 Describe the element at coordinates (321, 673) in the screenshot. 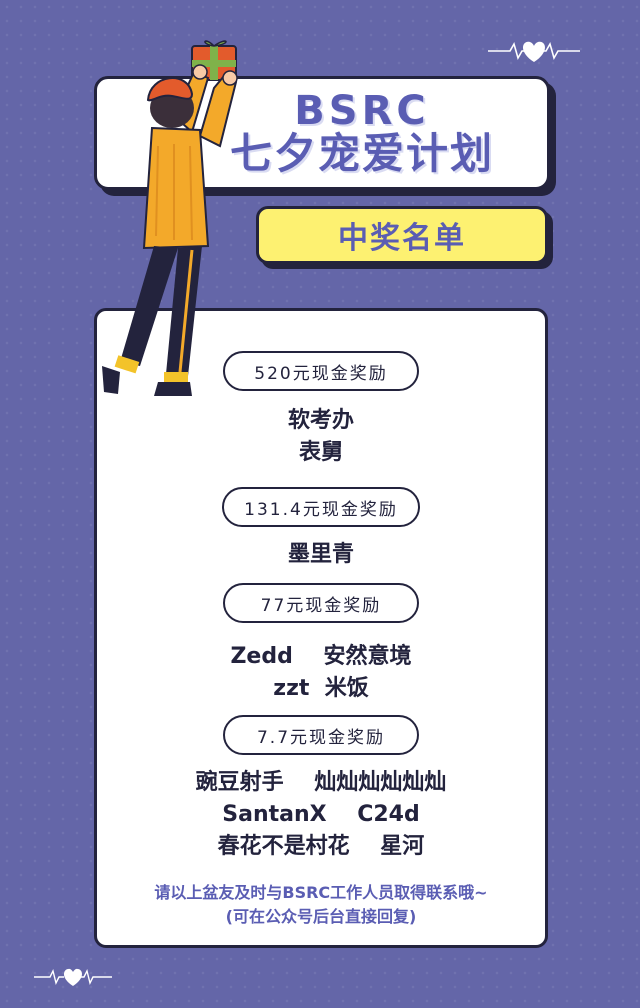

I see `winners-77: Zedd 安然意境 zzt 米饭` at that location.